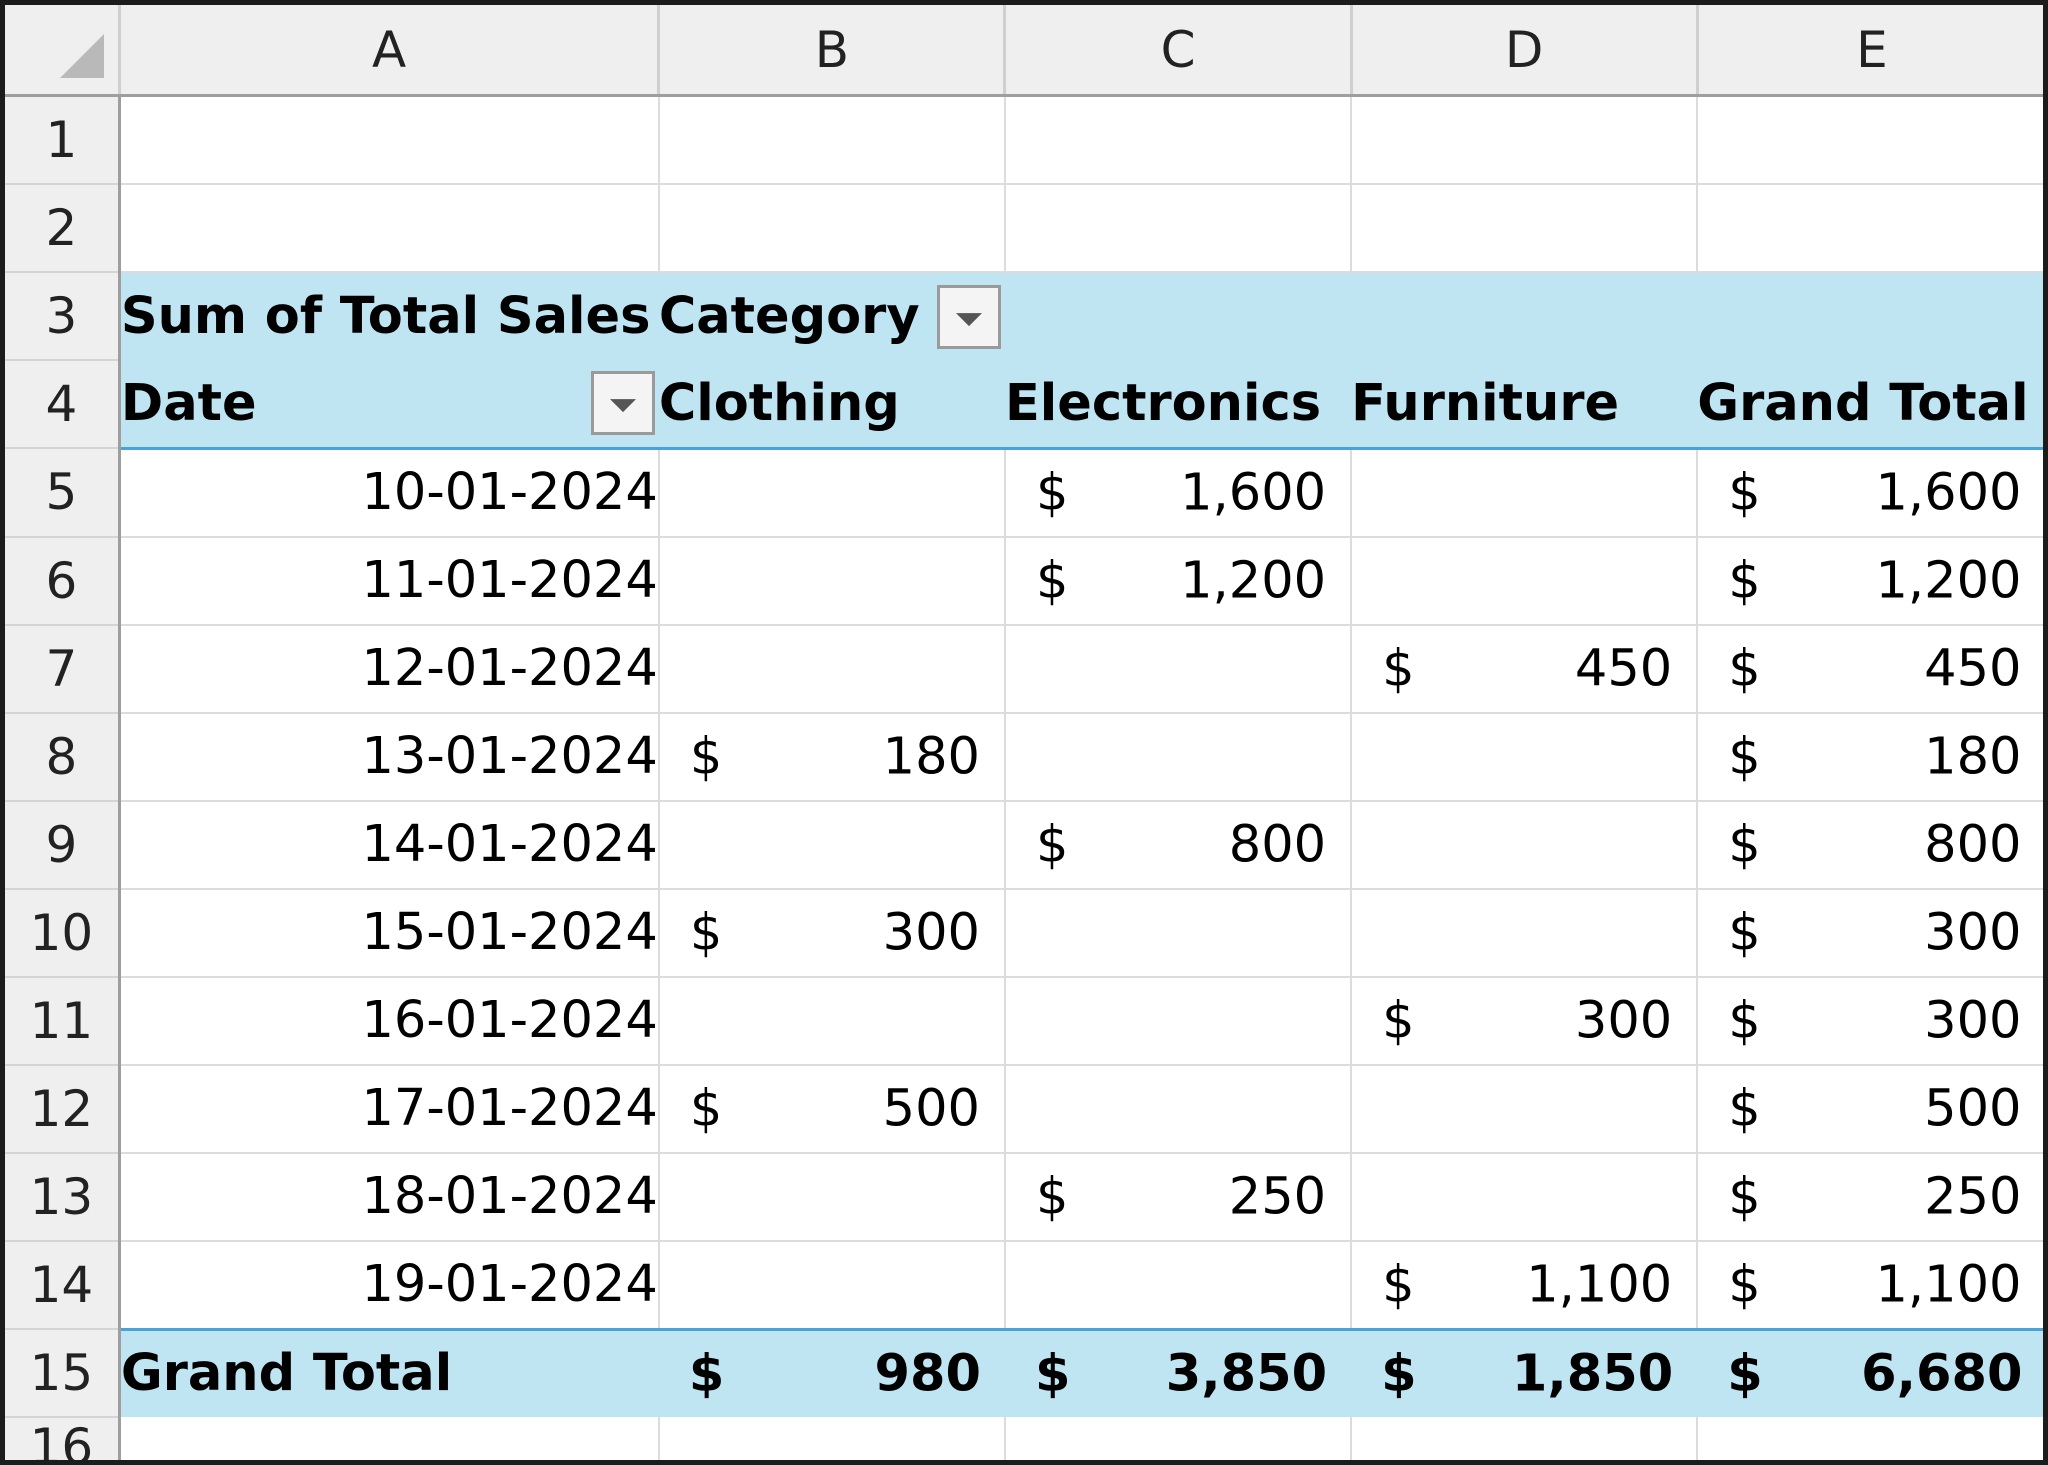 The image size is (2048, 1465). Describe the element at coordinates (1178, 405) in the screenshot. I see `category-header-electronics: Electronics` at that location.